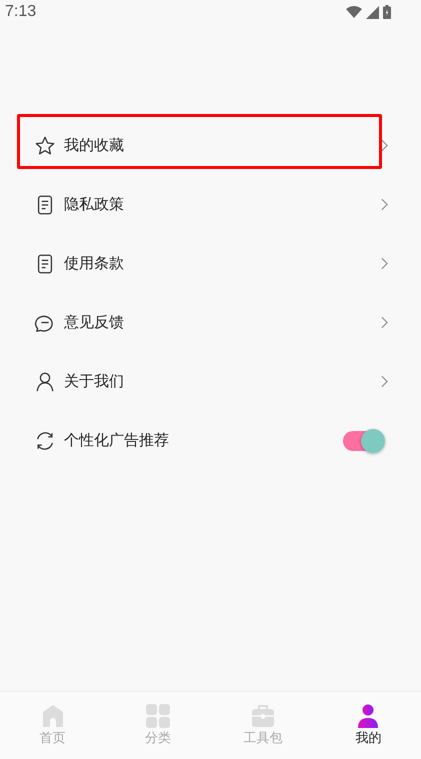  Describe the element at coordinates (94, 204) in the screenshot. I see `menu-label: 隐私政策` at that location.